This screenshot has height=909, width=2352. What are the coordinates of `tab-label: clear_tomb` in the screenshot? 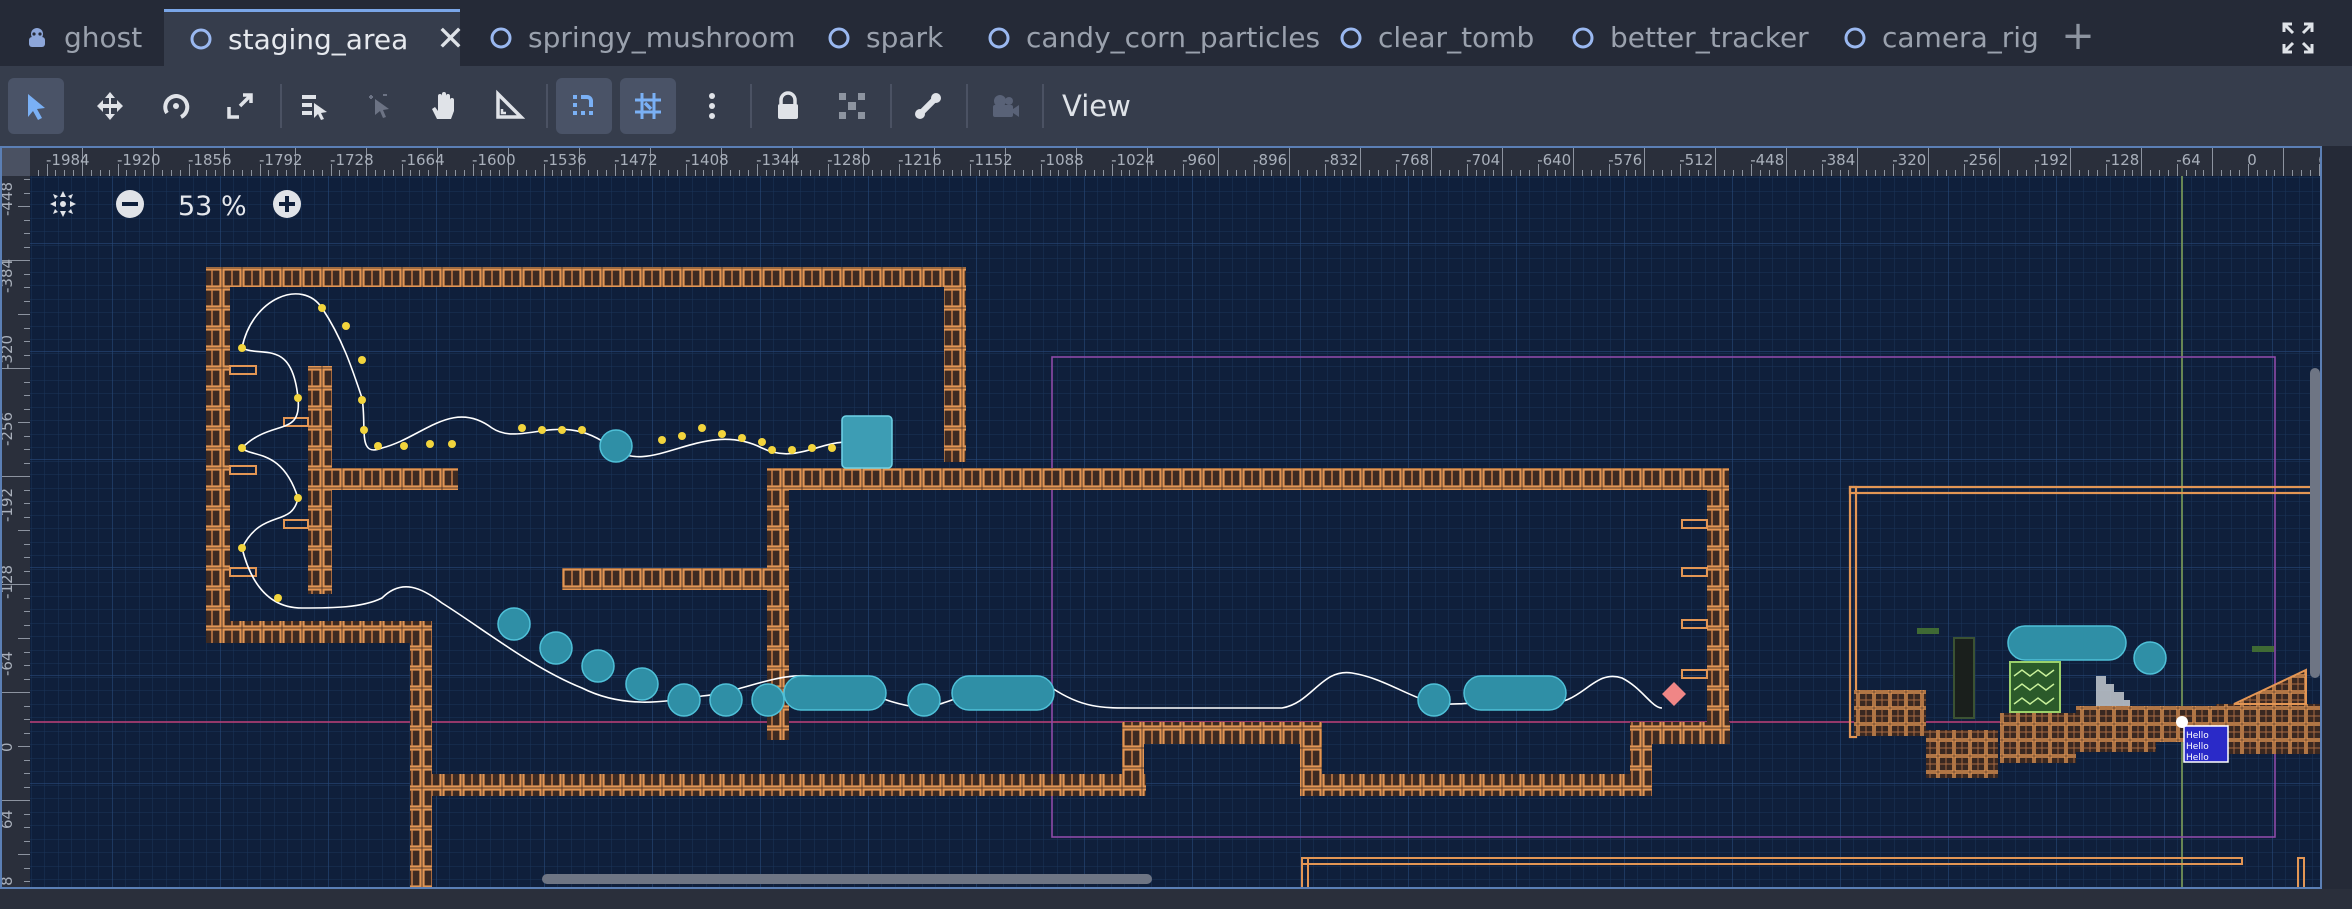 It's located at (1456, 37).